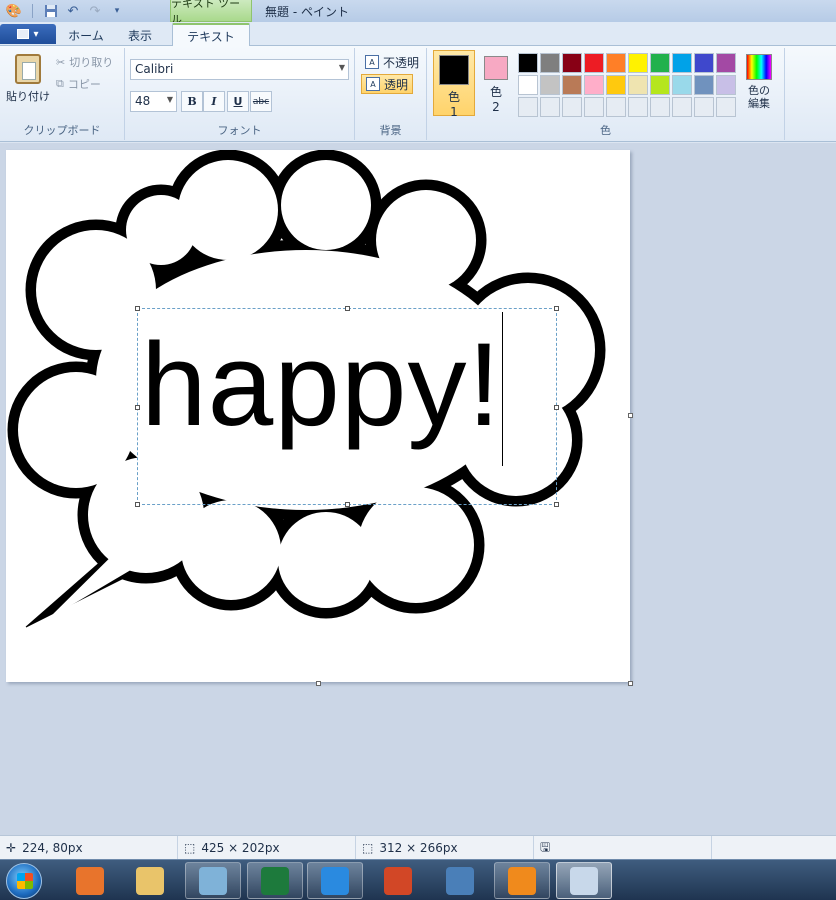 The width and height of the screenshot is (836, 900). What do you see at coordinates (605, 130) in the screenshot?
I see `colors-group-label: 色` at bounding box center [605, 130].